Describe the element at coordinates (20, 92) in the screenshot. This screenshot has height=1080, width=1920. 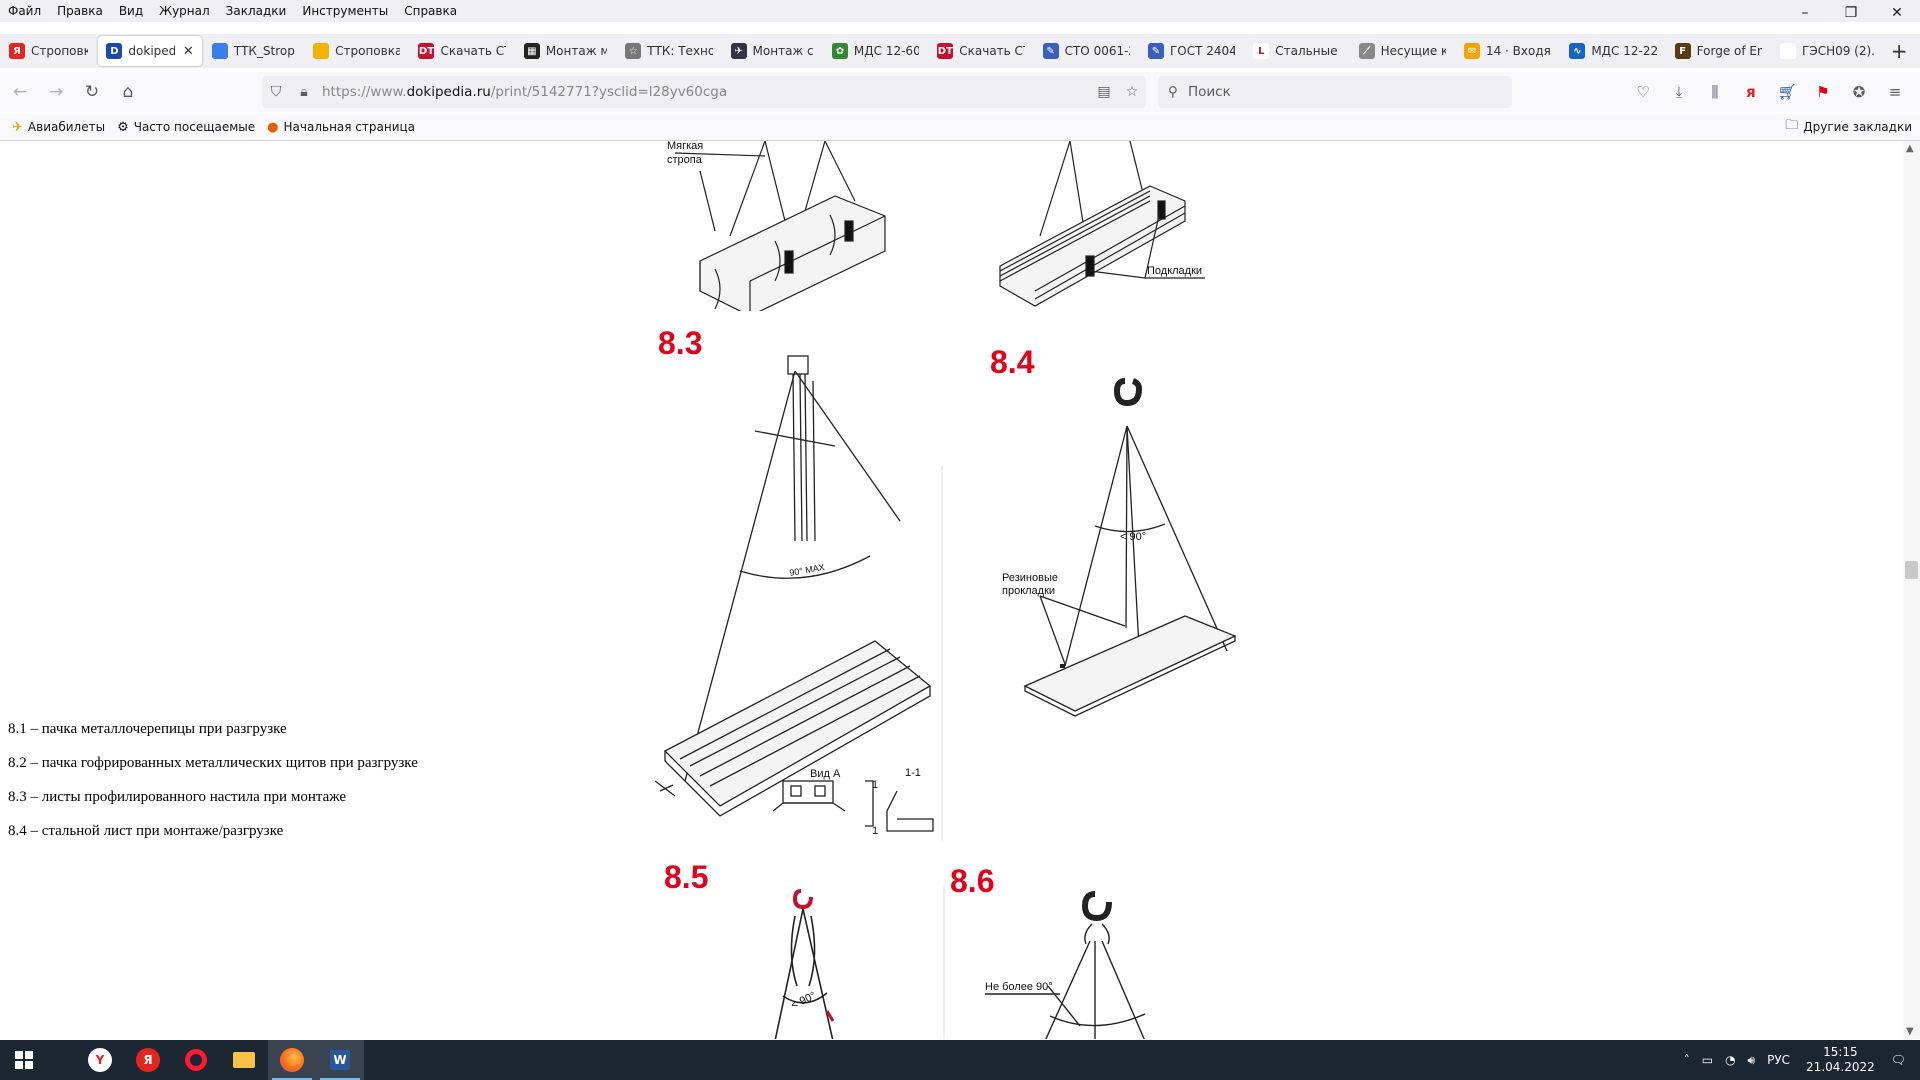
I see `back-arrow-icon: ←` at that location.